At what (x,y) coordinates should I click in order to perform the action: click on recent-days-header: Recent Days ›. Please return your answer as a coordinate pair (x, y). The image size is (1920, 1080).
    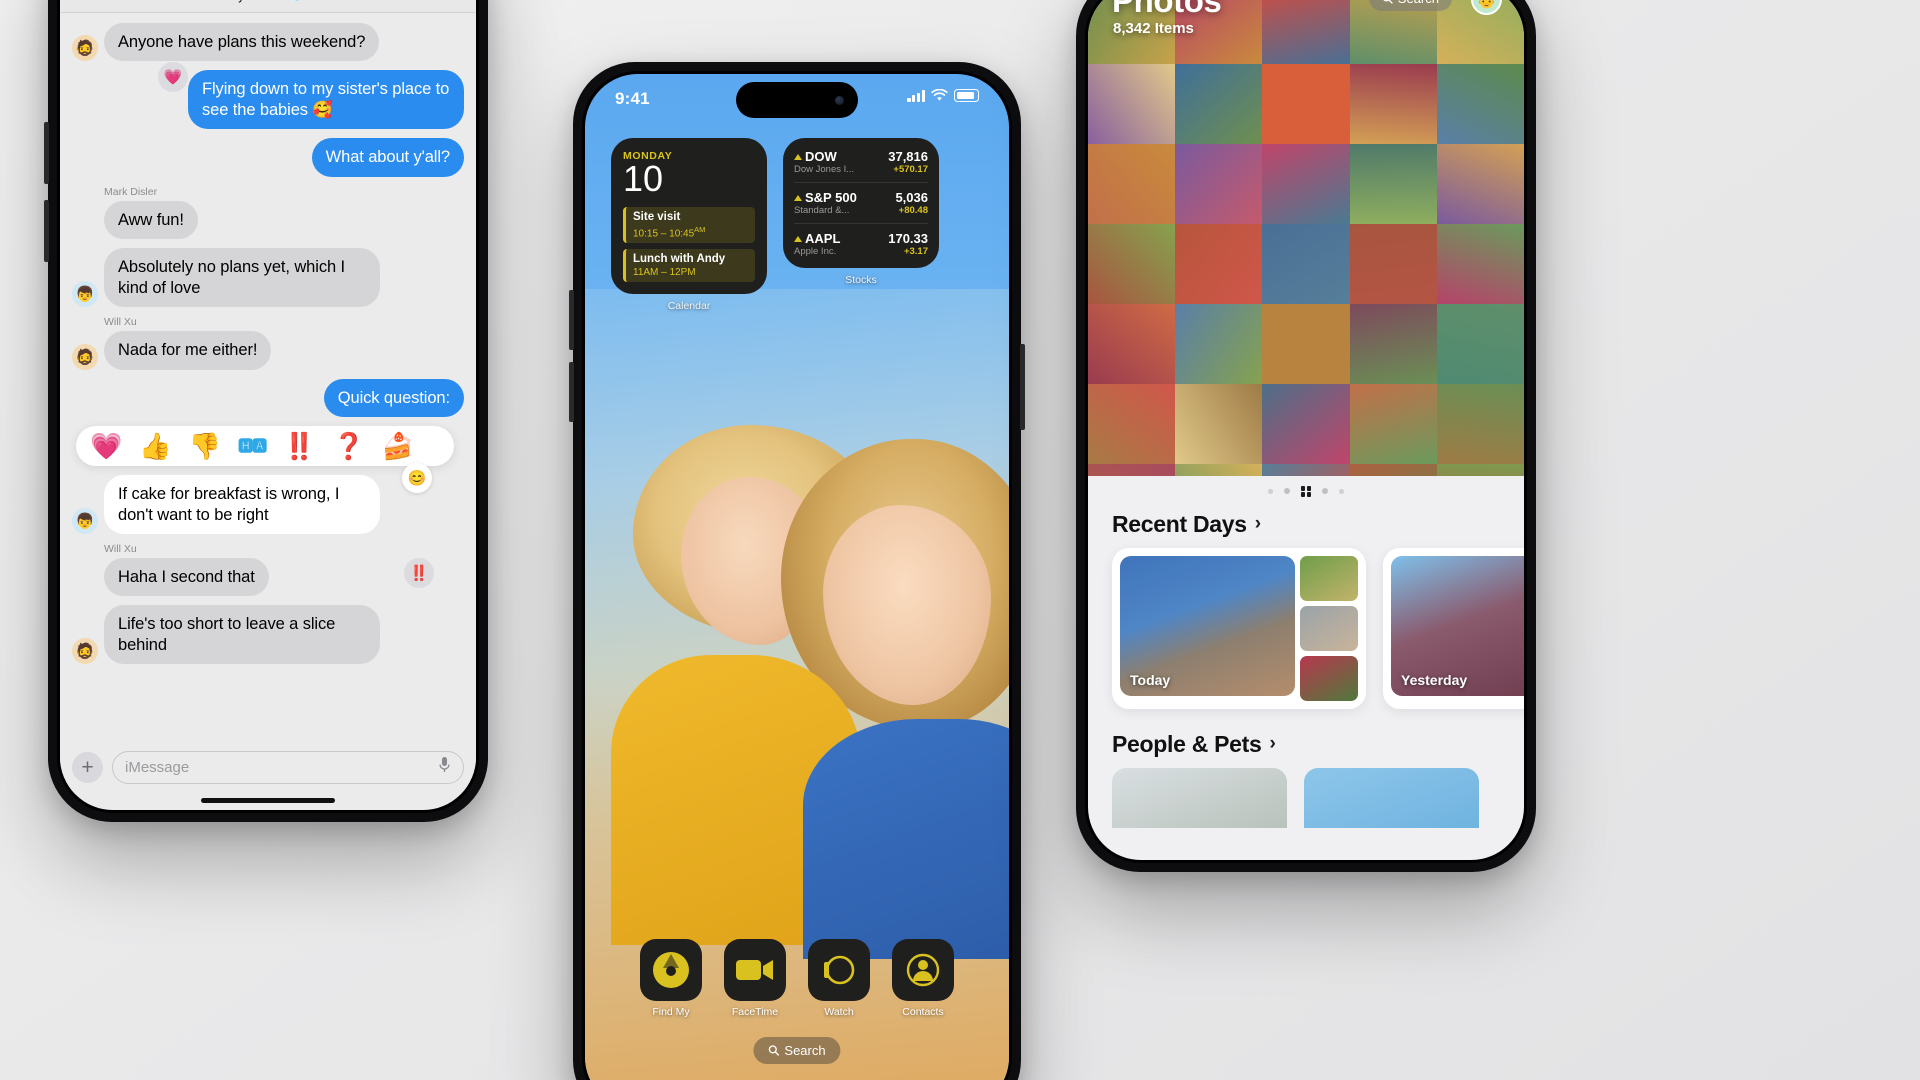
    Looking at the image, I should click on (1306, 524).